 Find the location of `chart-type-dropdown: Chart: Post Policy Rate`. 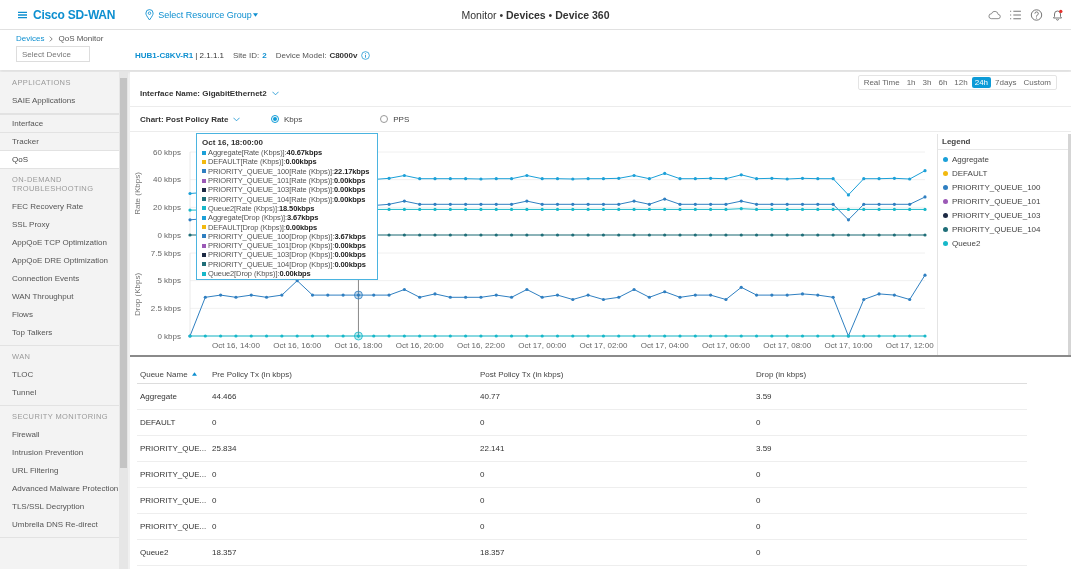

chart-type-dropdown: Chart: Post Policy Rate is located at coordinates (205, 119).